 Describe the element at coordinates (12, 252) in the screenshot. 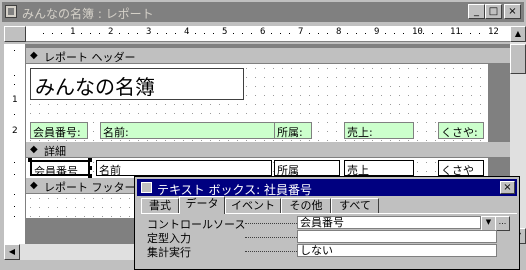

I see `scroll-left-button: ◀` at that location.